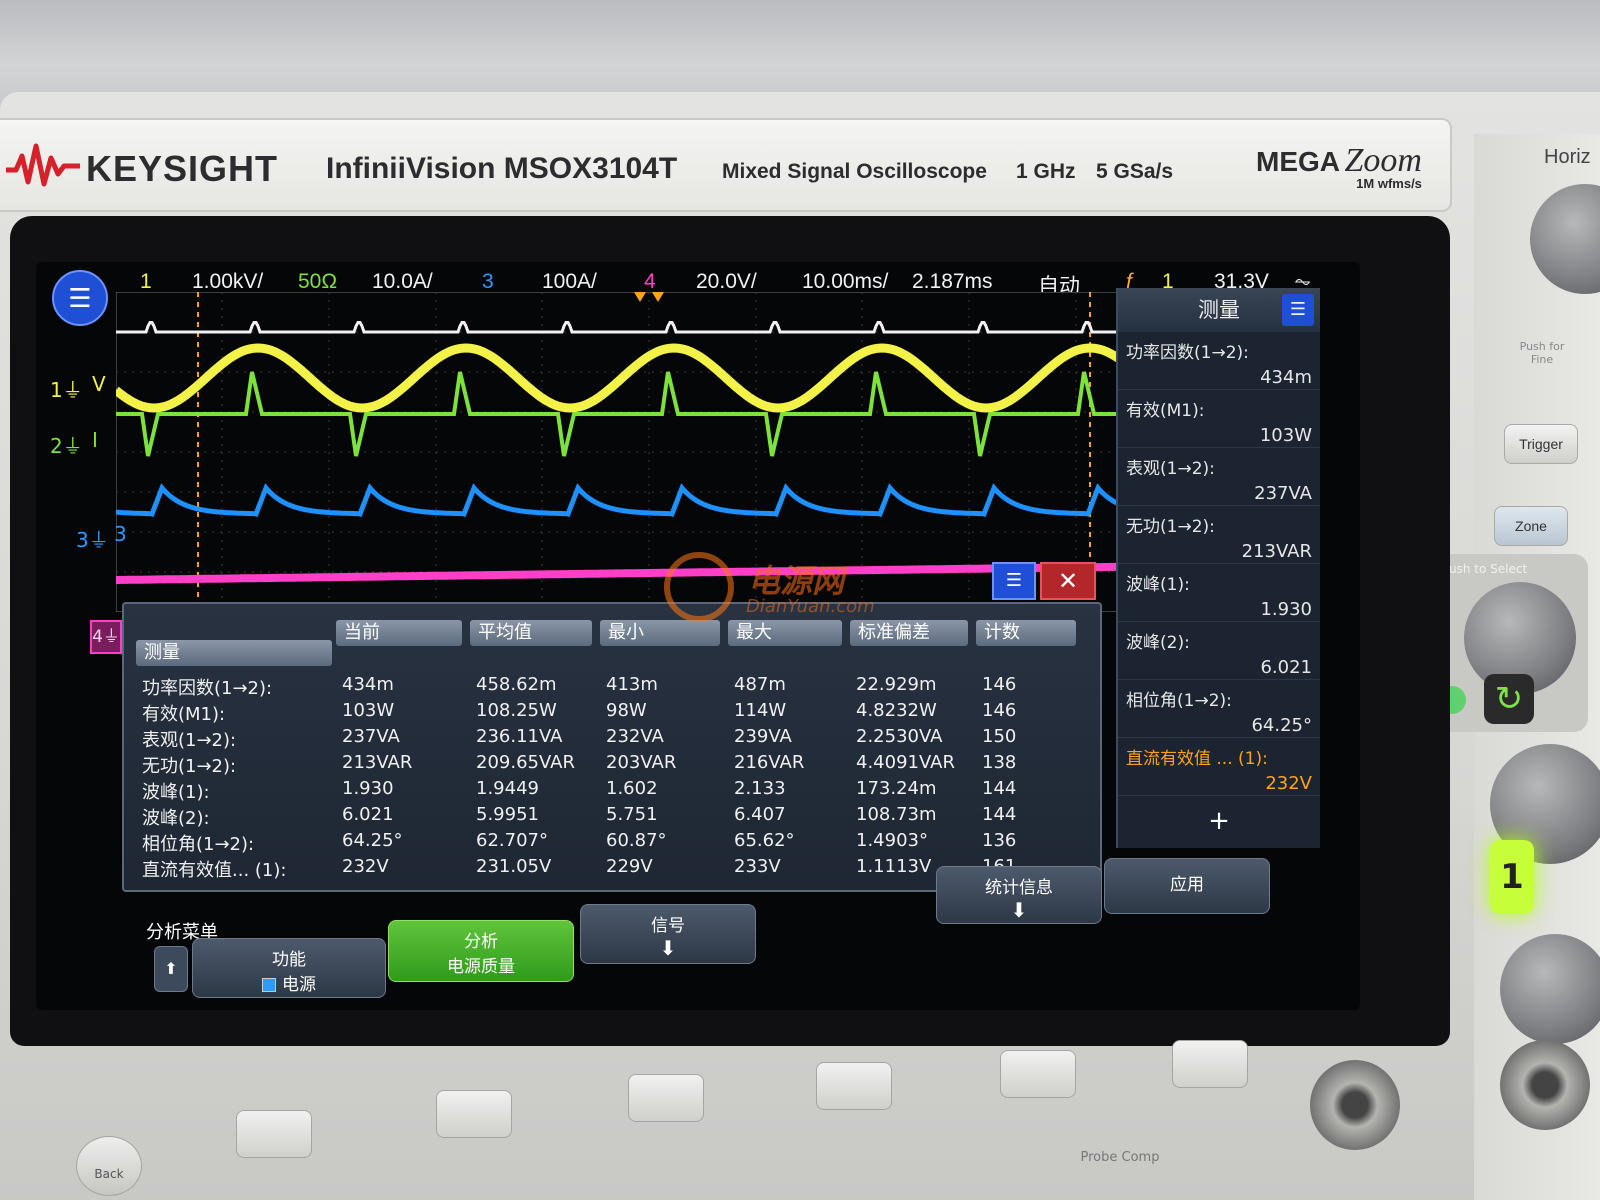  I want to click on ch1-indicator: 1, so click(146, 282).